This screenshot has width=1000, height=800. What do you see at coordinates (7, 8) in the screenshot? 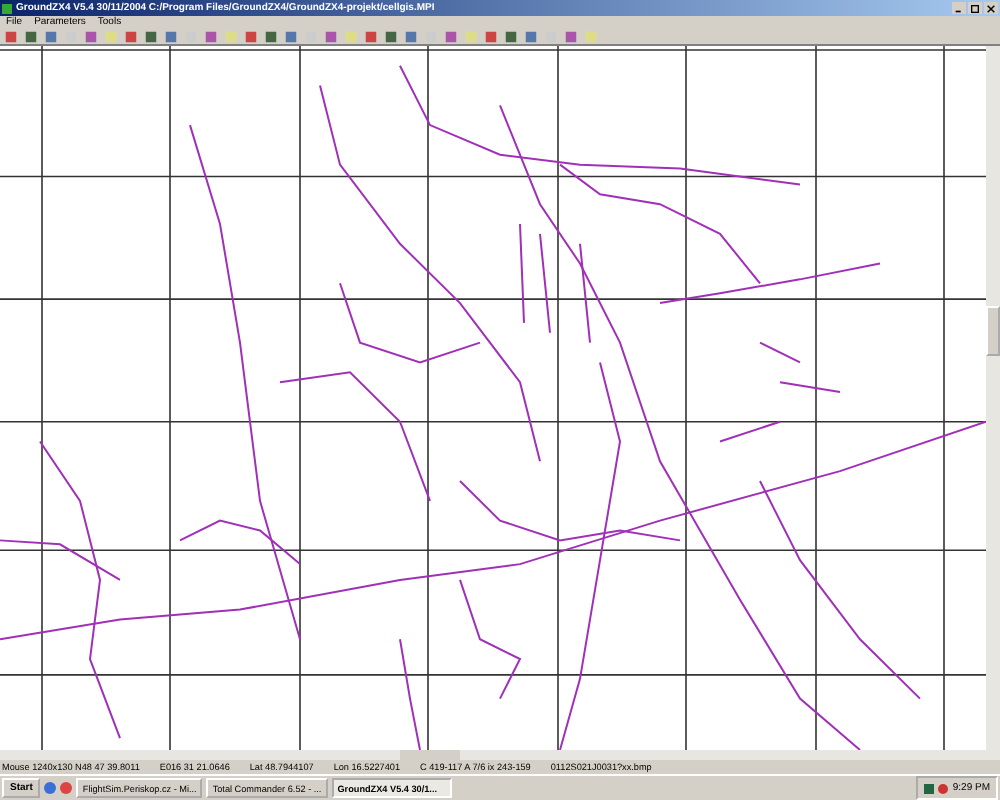
I see `app-icon` at bounding box center [7, 8].